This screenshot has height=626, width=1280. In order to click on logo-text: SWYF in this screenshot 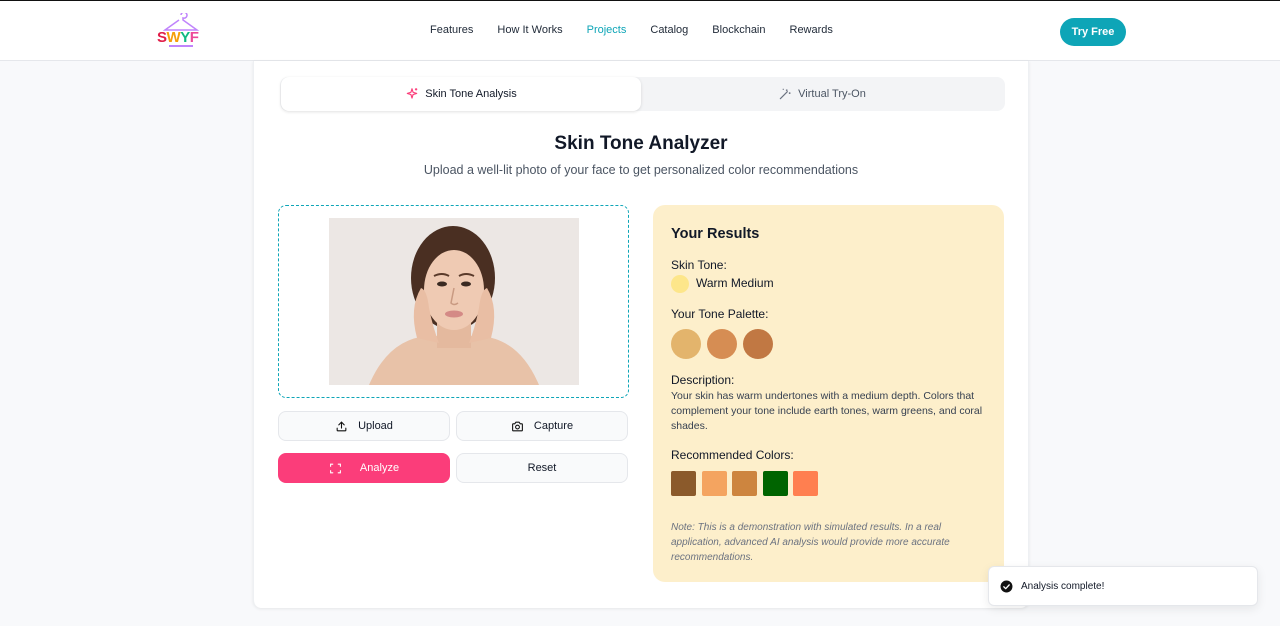, I will do `click(178, 37)`.